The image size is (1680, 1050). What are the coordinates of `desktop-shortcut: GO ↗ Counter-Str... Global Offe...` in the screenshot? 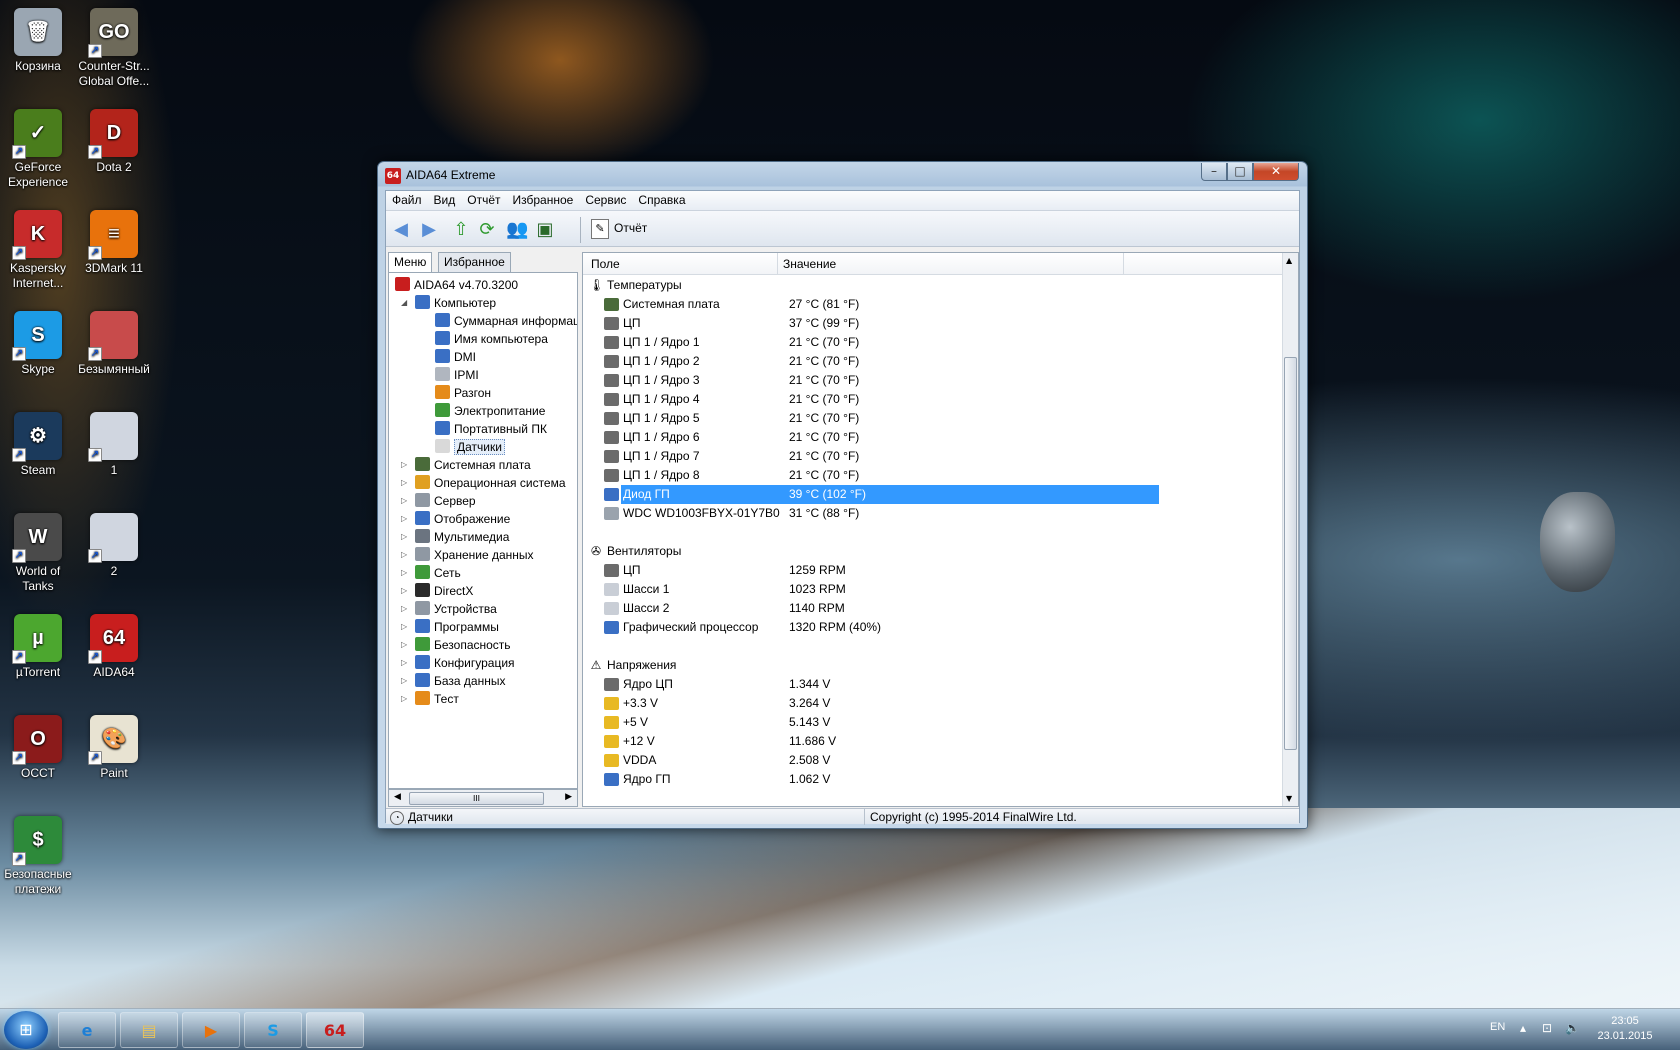 It's located at (114, 48).